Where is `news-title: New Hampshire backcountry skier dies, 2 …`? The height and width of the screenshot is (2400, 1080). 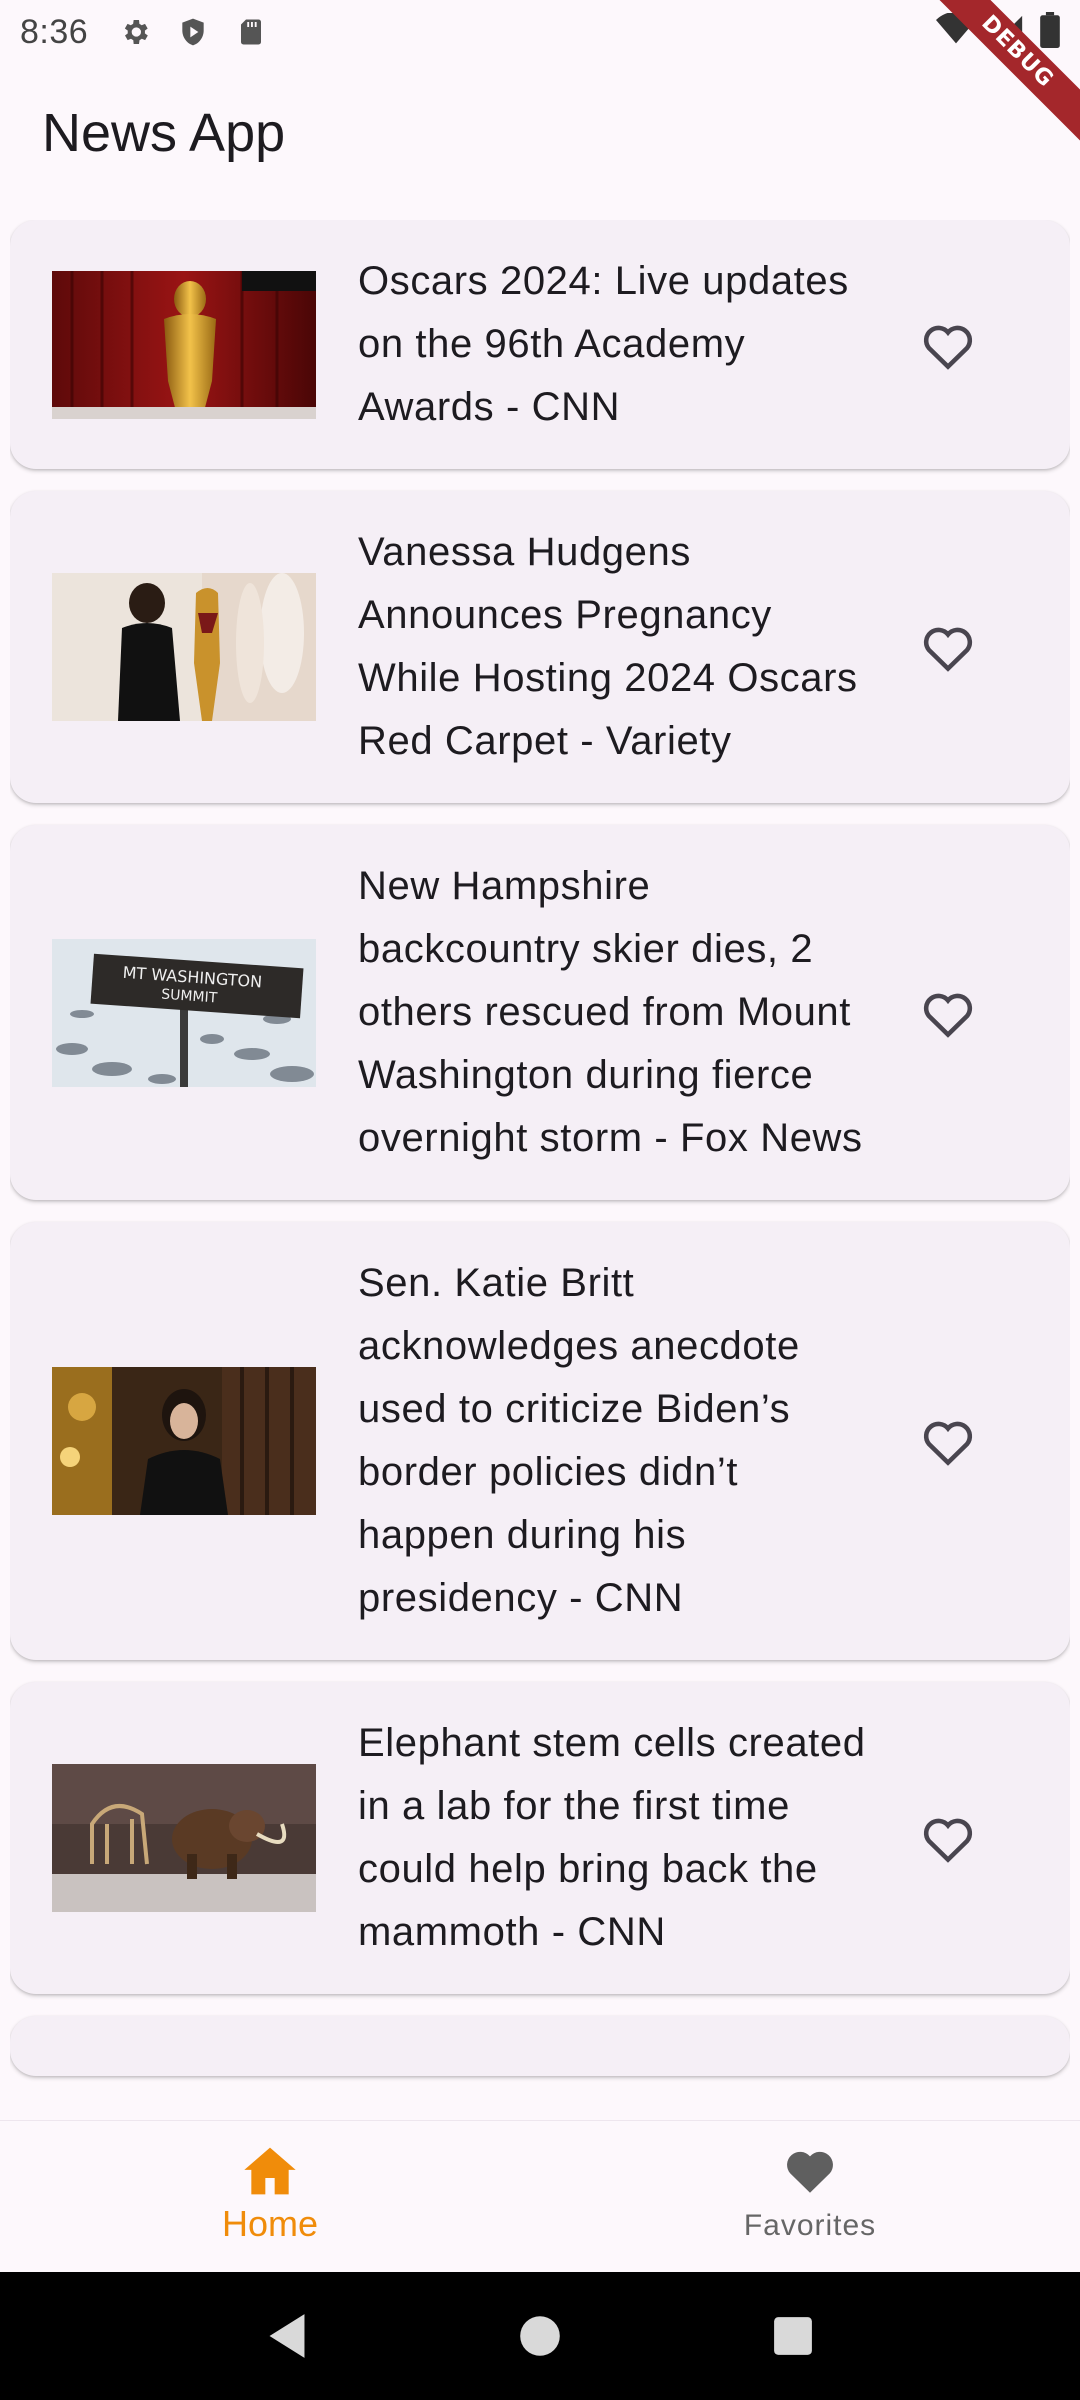
news-title: New Hampshire backcountry skier dies, 2 … is located at coordinates (618, 1012).